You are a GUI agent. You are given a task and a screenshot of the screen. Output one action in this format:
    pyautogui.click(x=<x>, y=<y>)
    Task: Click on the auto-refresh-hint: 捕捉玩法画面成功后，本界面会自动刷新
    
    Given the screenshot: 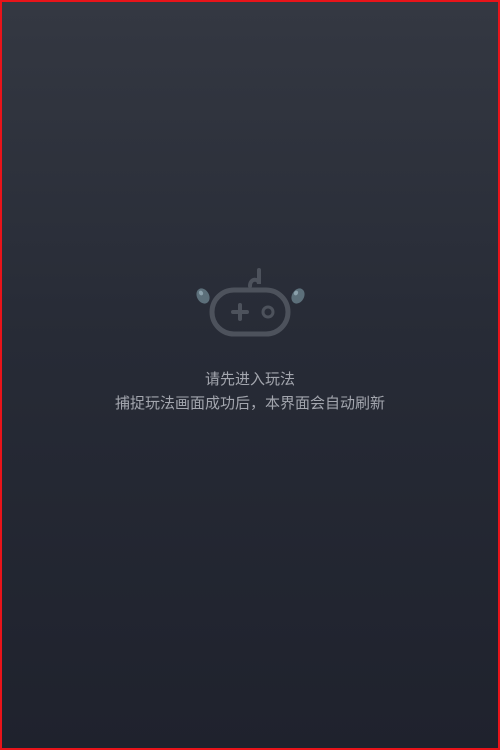 What is the action you would take?
    pyautogui.click(x=249, y=403)
    